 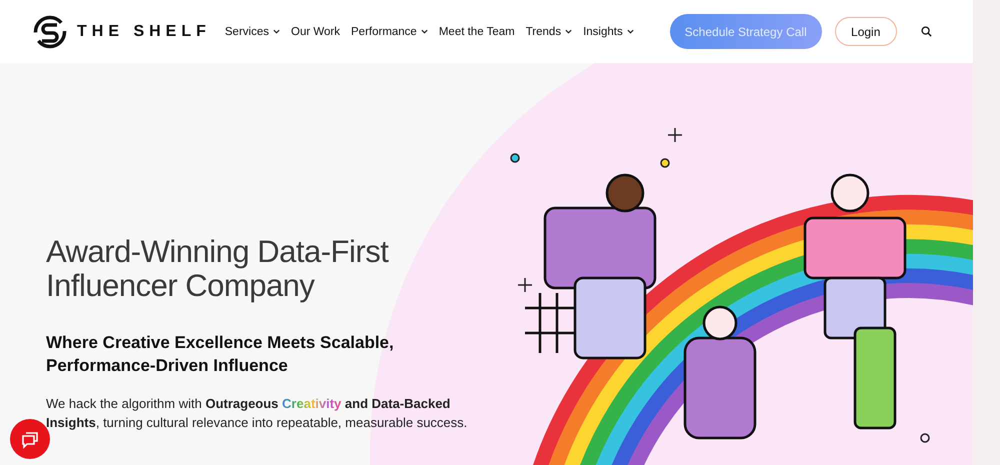 What do you see at coordinates (144, 31) in the screenshot?
I see `logo-text: THE SHELF` at bounding box center [144, 31].